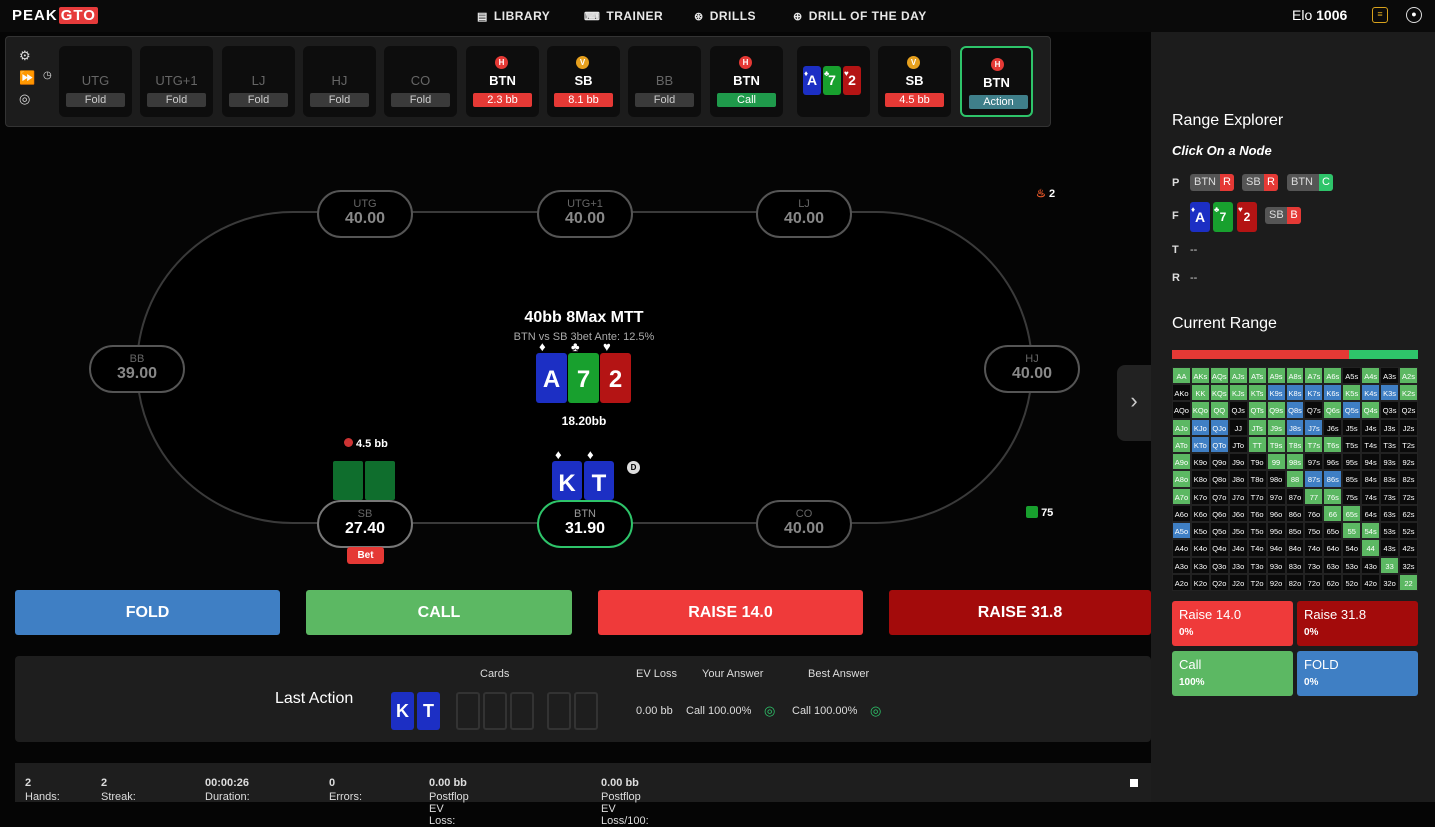 This screenshot has width=1435, height=827. What do you see at coordinates (1390, 496) in the screenshot?
I see `range-cell: 73s` at bounding box center [1390, 496].